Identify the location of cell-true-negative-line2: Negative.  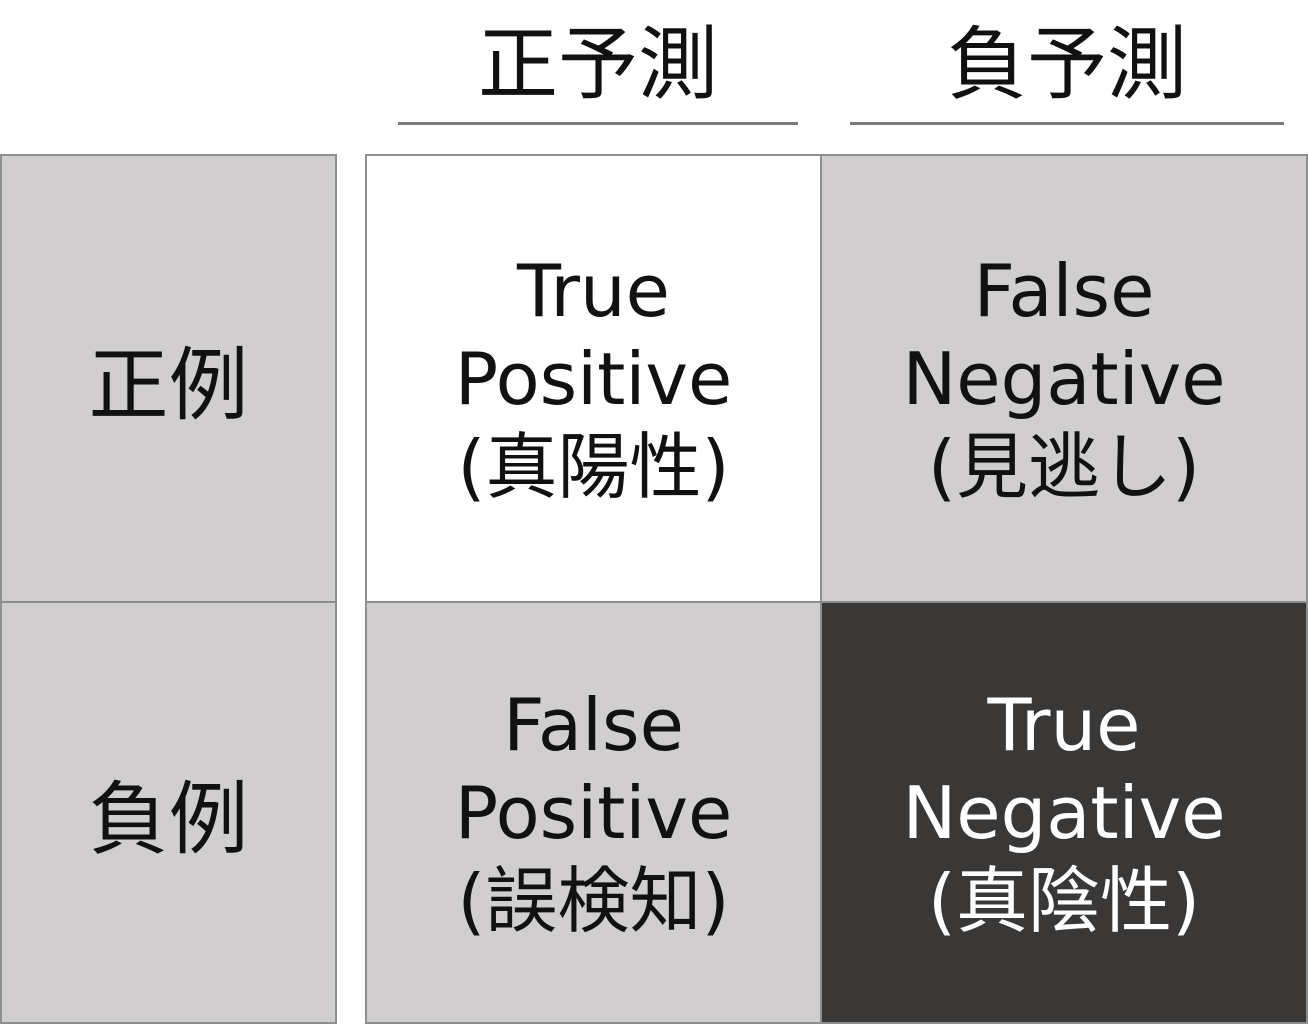
(1064, 812).